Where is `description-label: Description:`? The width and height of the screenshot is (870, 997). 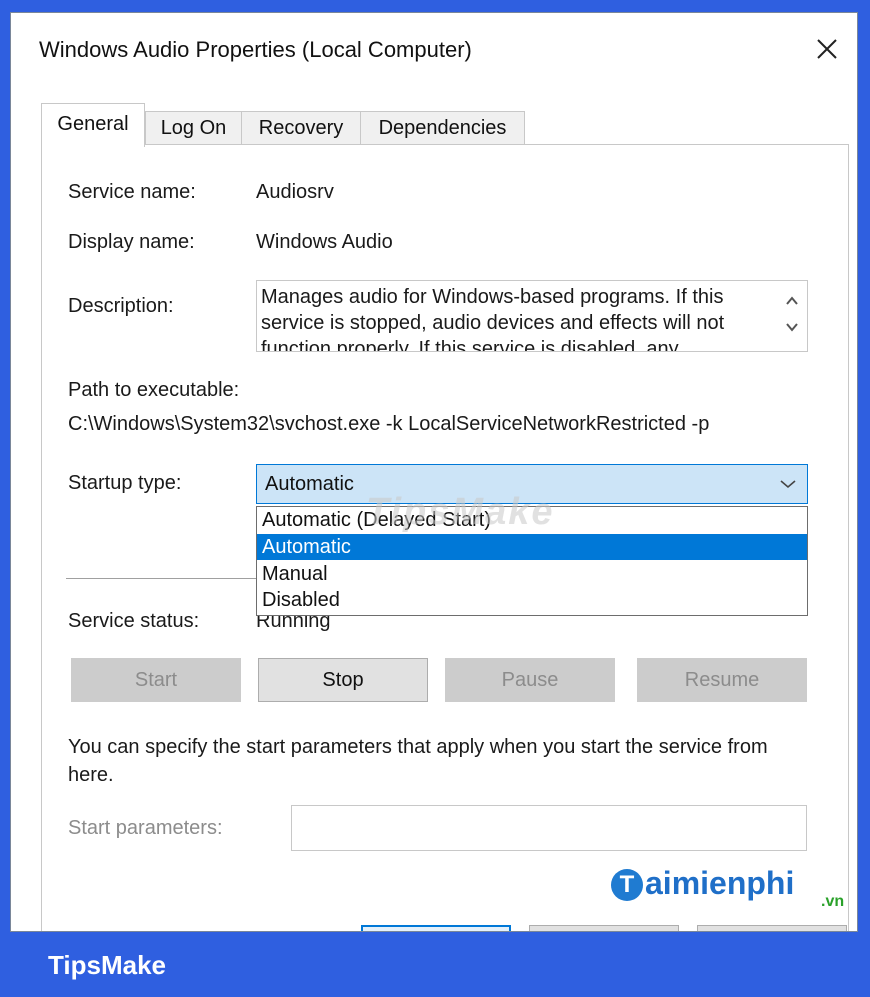
description-label: Description: is located at coordinates (121, 306).